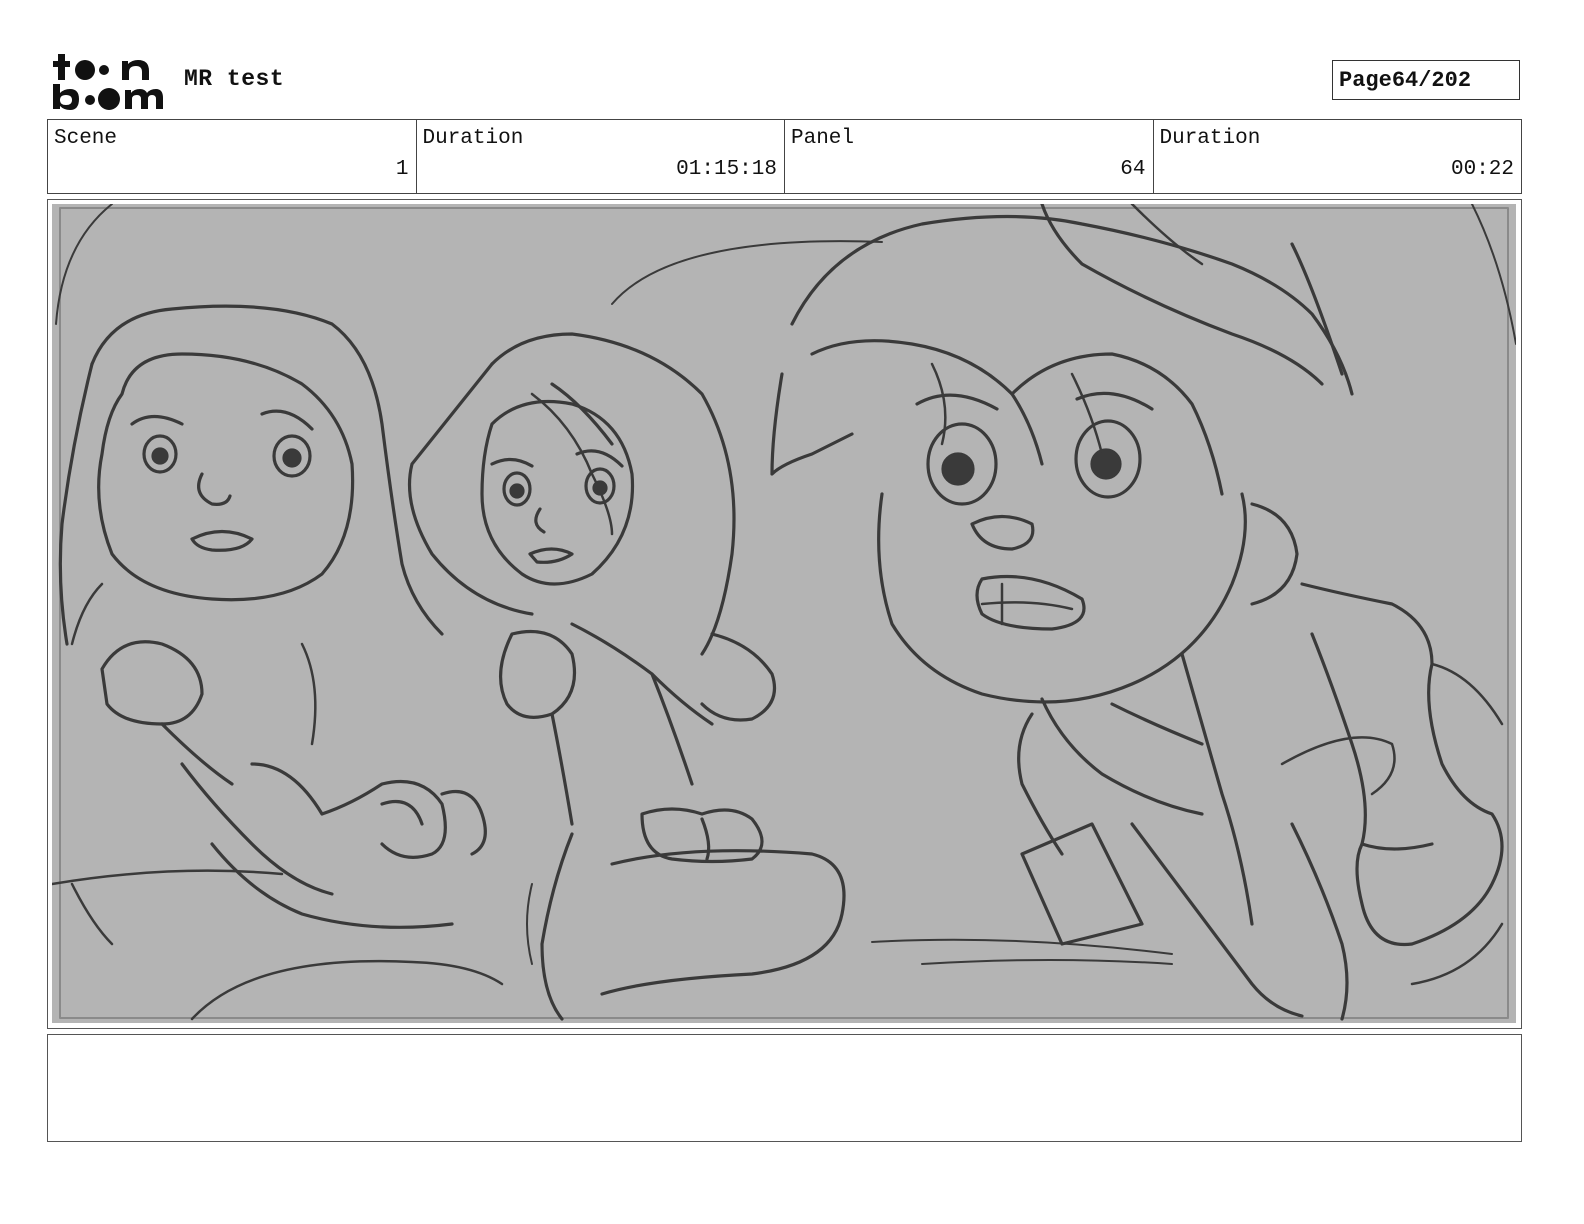 The height and width of the screenshot is (1224, 1584). What do you see at coordinates (1431, 80) in the screenshot?
I see `page-number: 64/202` at bounding box center [1431, 80].